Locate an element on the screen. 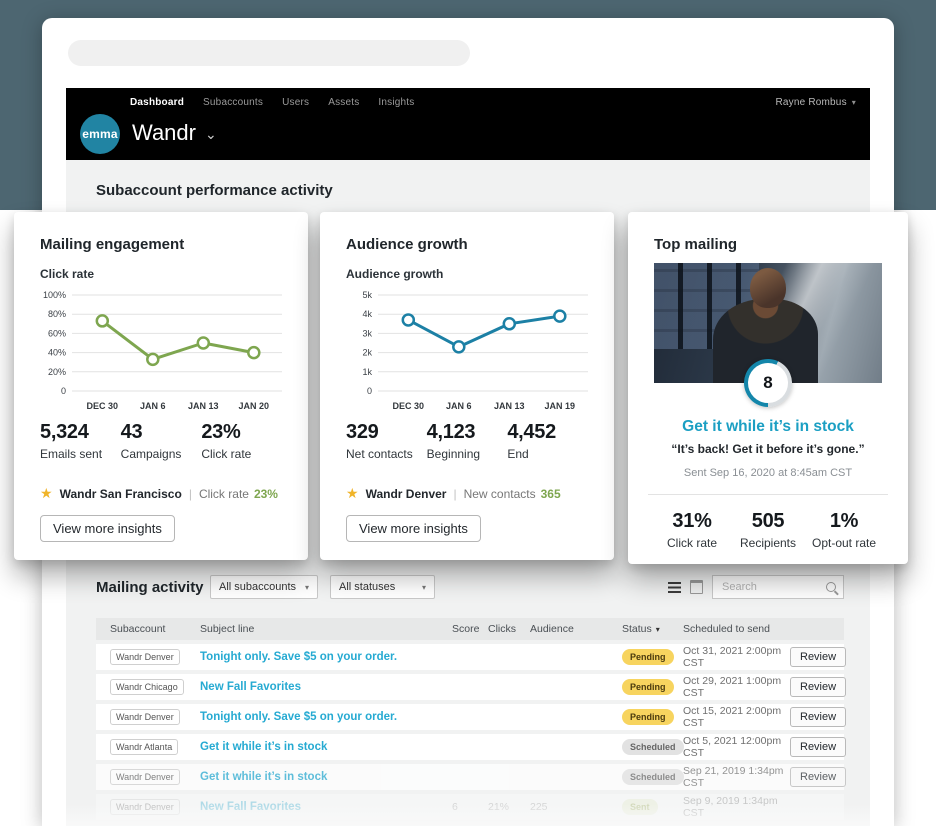 Image resolution: width=936 pixels, height=826 pixels. stat-label: Opt-out rate is located at coordinates (844, 543).